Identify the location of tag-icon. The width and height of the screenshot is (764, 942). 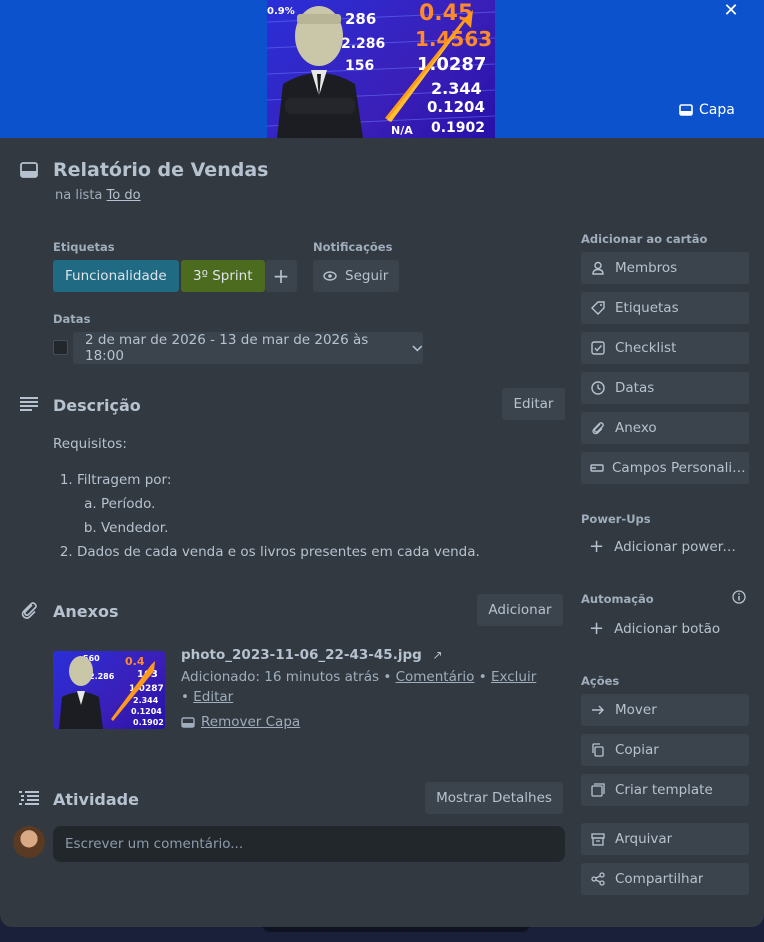
(598, 308).